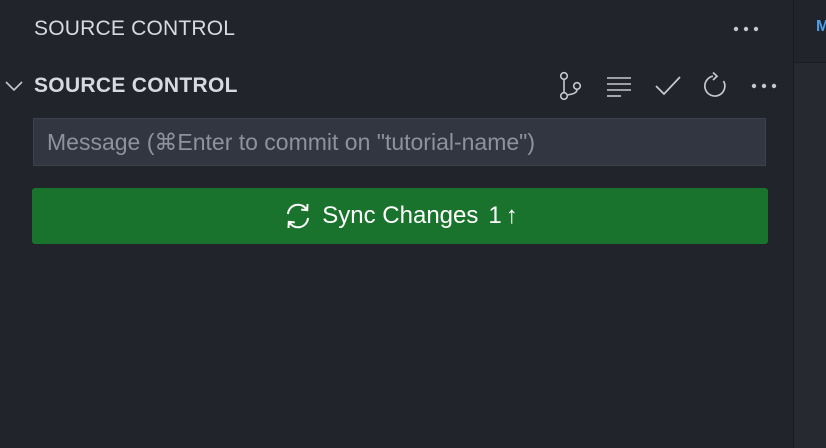  I want to click on view-more-actions-icon, so click(746, 29).